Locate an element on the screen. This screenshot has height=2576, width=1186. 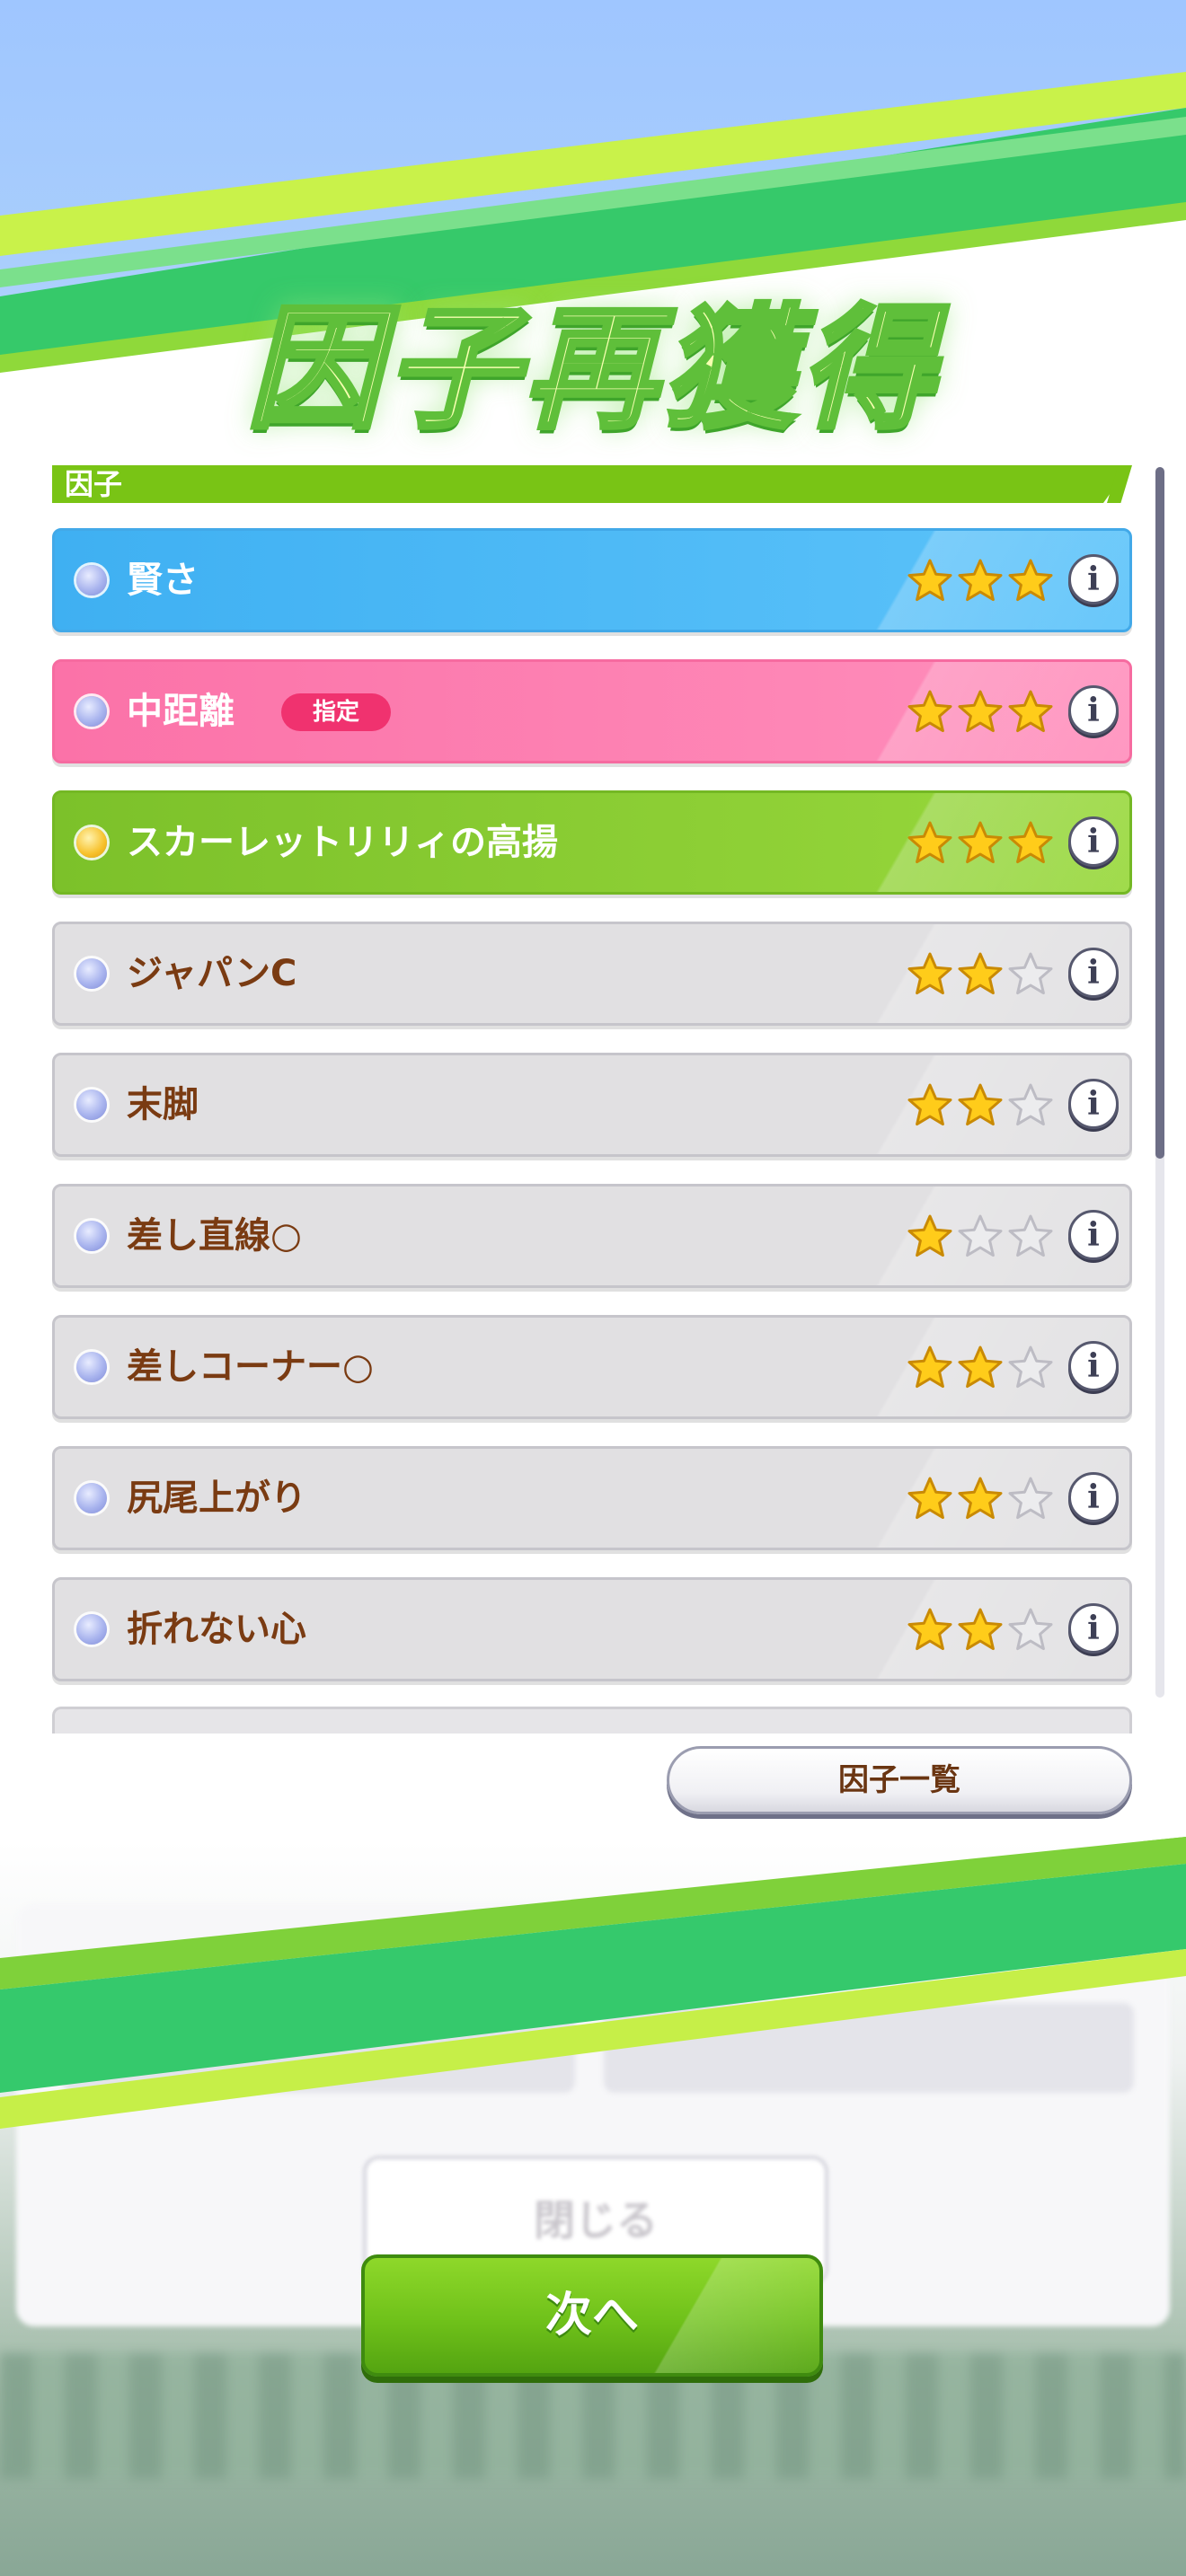
next-button: 次へ is located at coordinates (592, 2315).